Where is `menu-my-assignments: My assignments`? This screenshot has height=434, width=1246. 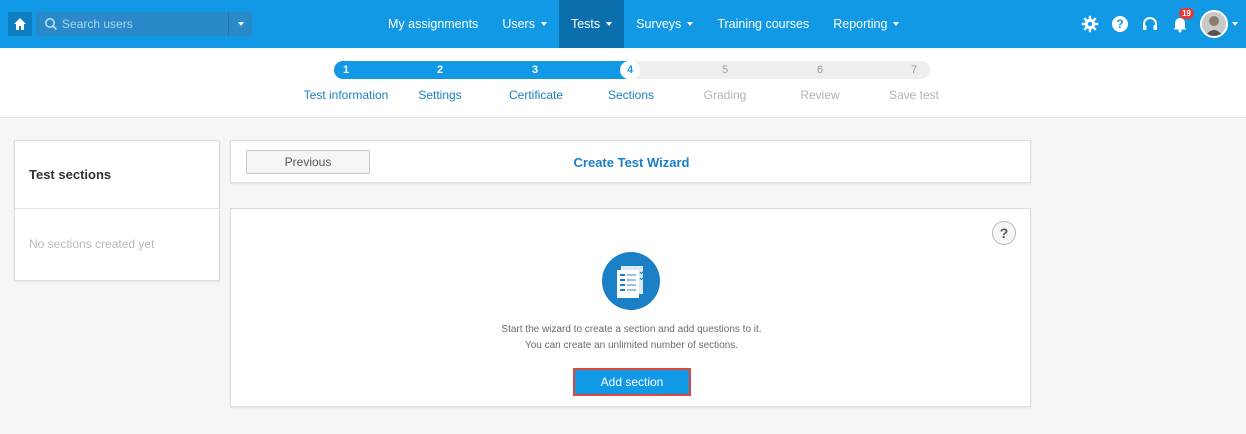
menu-my-assignments: My assignments is located at coordinates (433, 24).